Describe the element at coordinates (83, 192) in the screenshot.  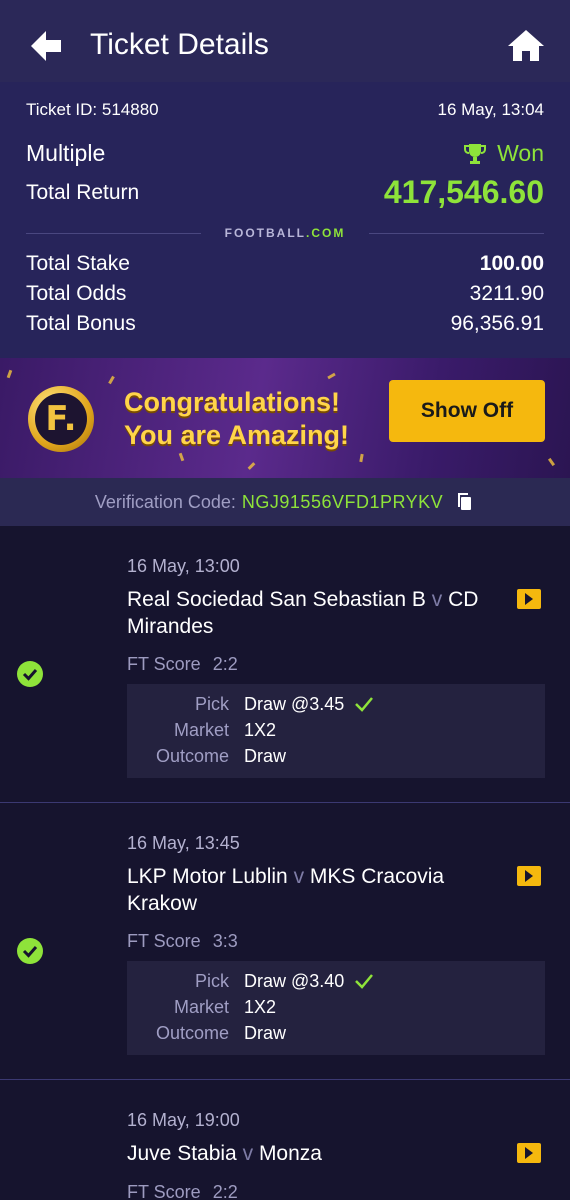
I see `total-return-label: Total Return` at that location.